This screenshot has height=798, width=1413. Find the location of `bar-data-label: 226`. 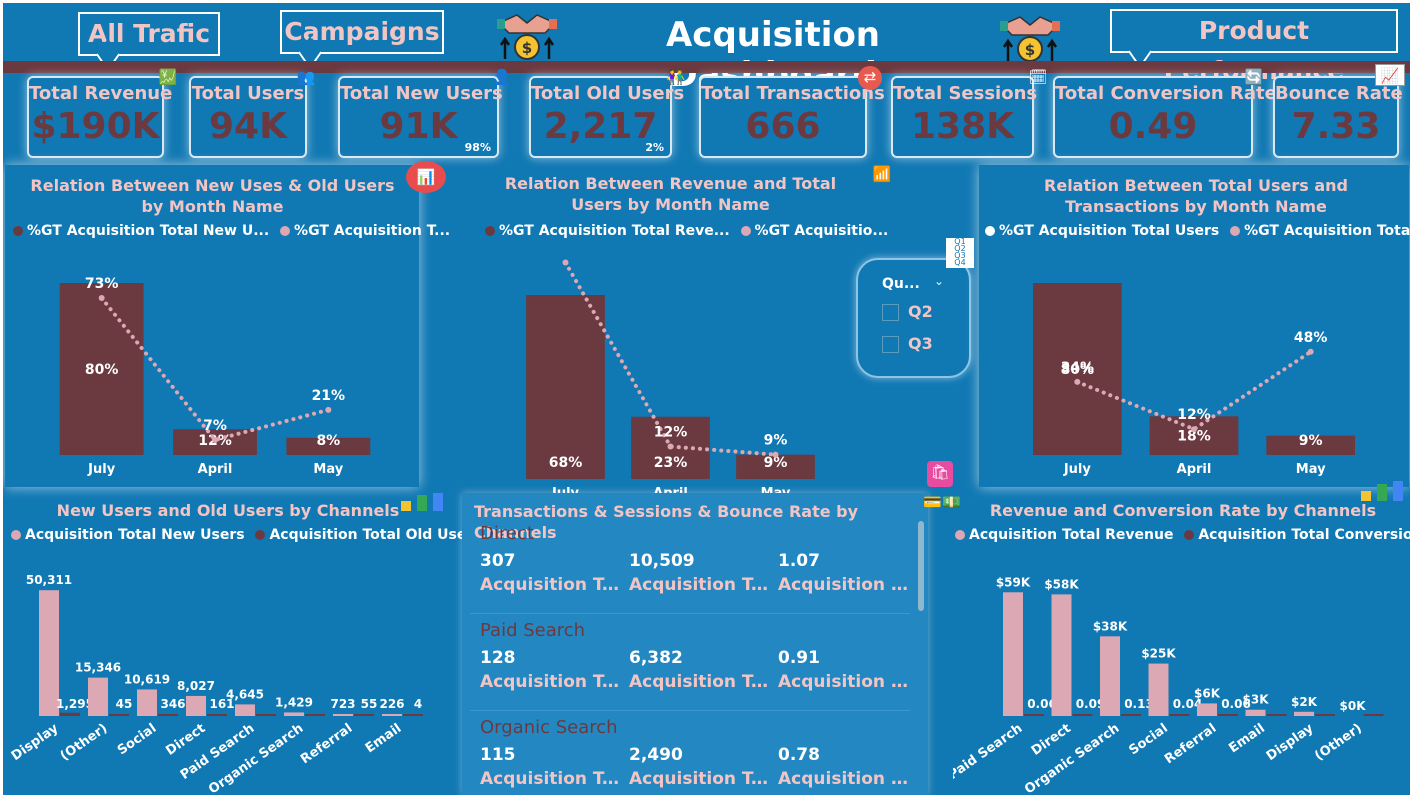

bar-data-label: 226 is located at coordinates (391, 704).